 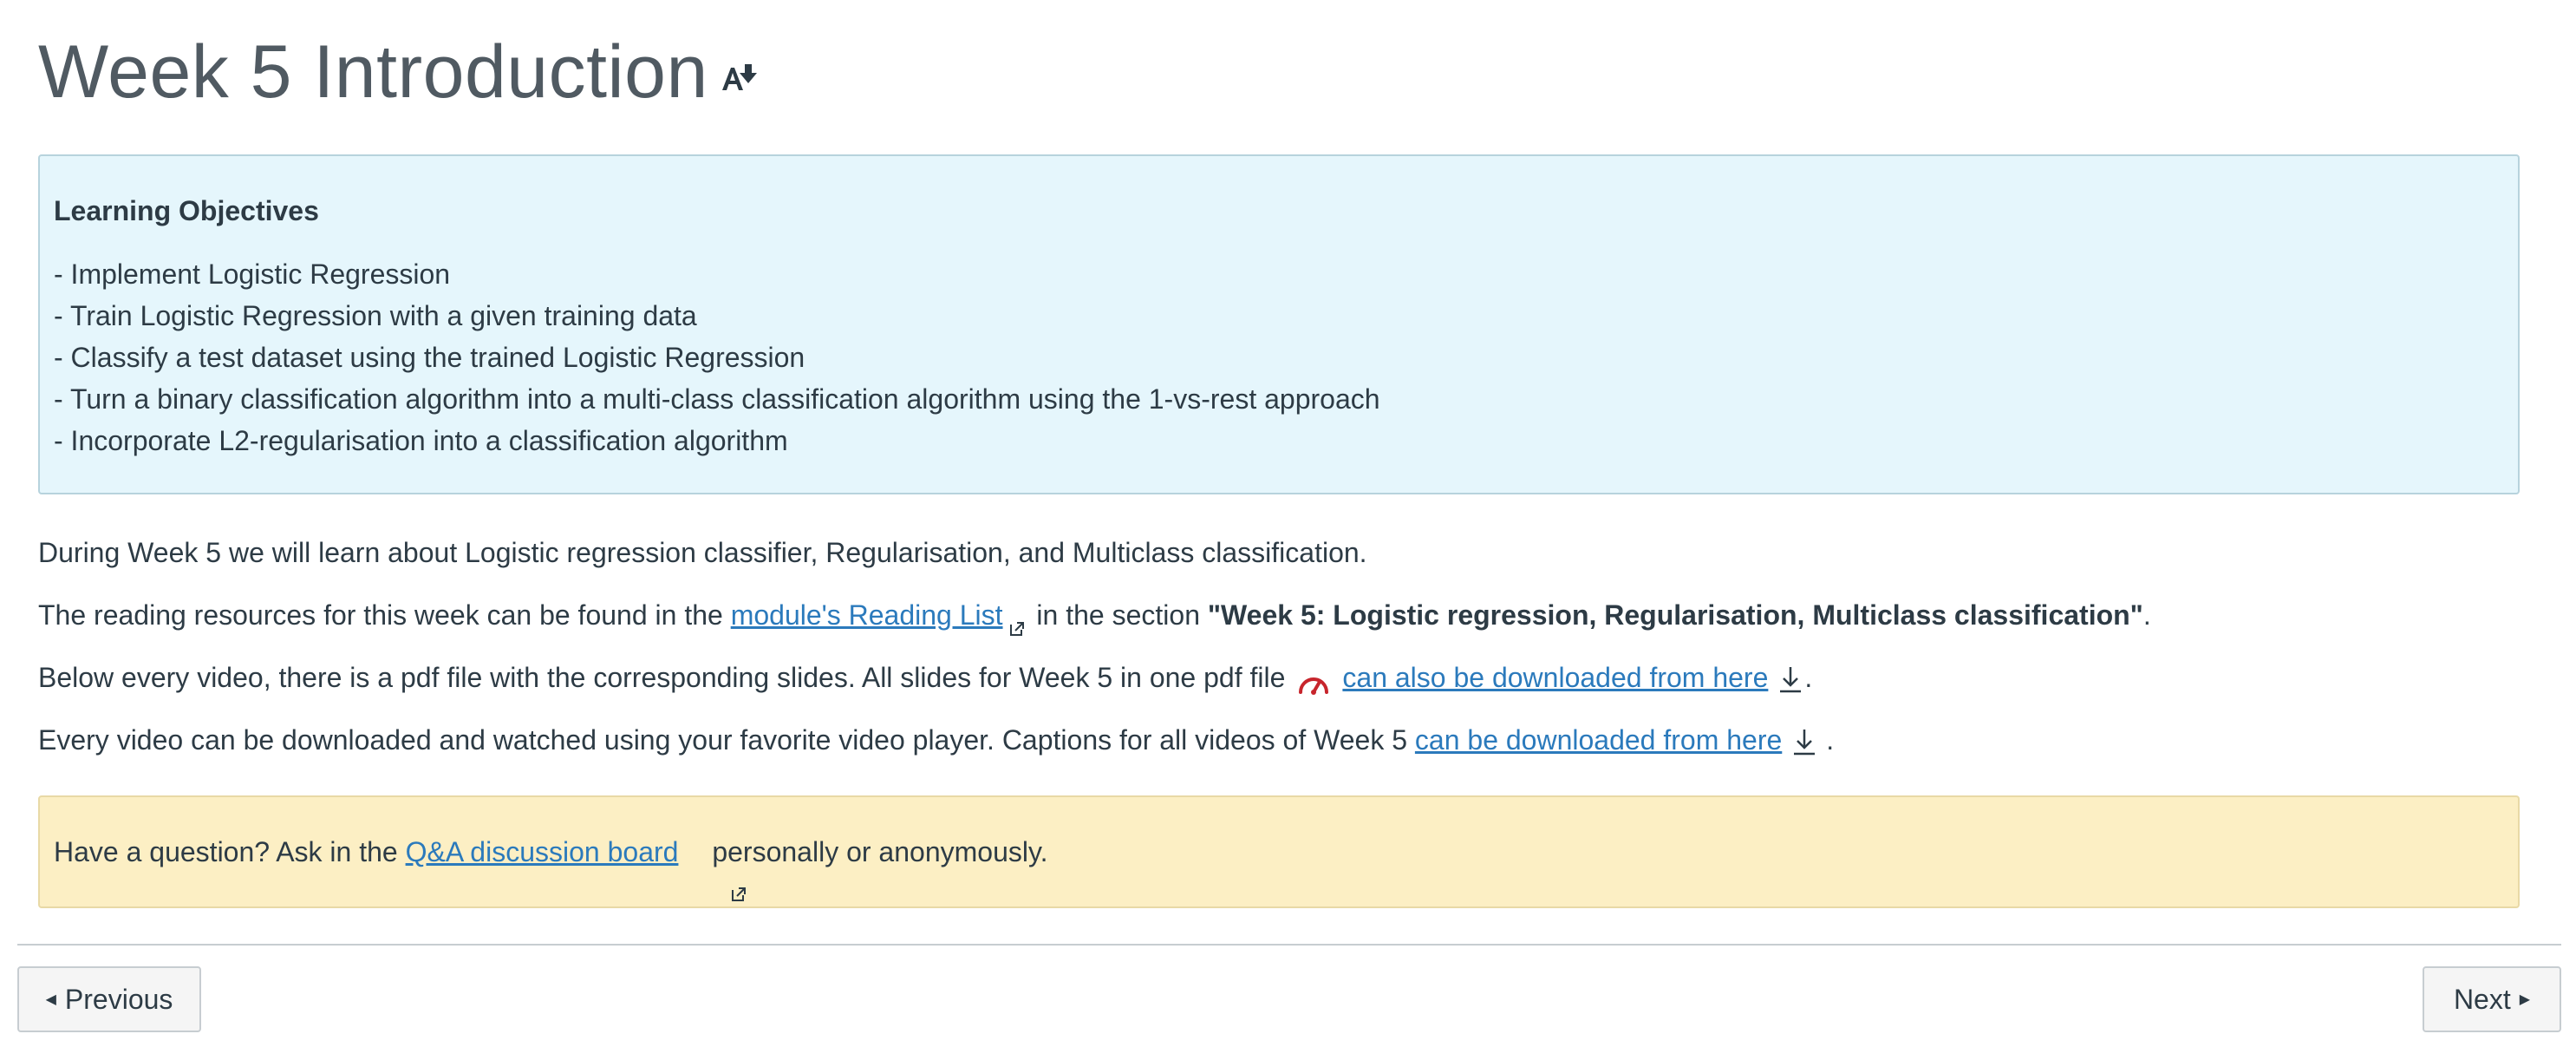 What do you see at coordinates (2147, 615) in the screenshot?
I see `reading-text-after: .` at bounding box center [2147, 615].